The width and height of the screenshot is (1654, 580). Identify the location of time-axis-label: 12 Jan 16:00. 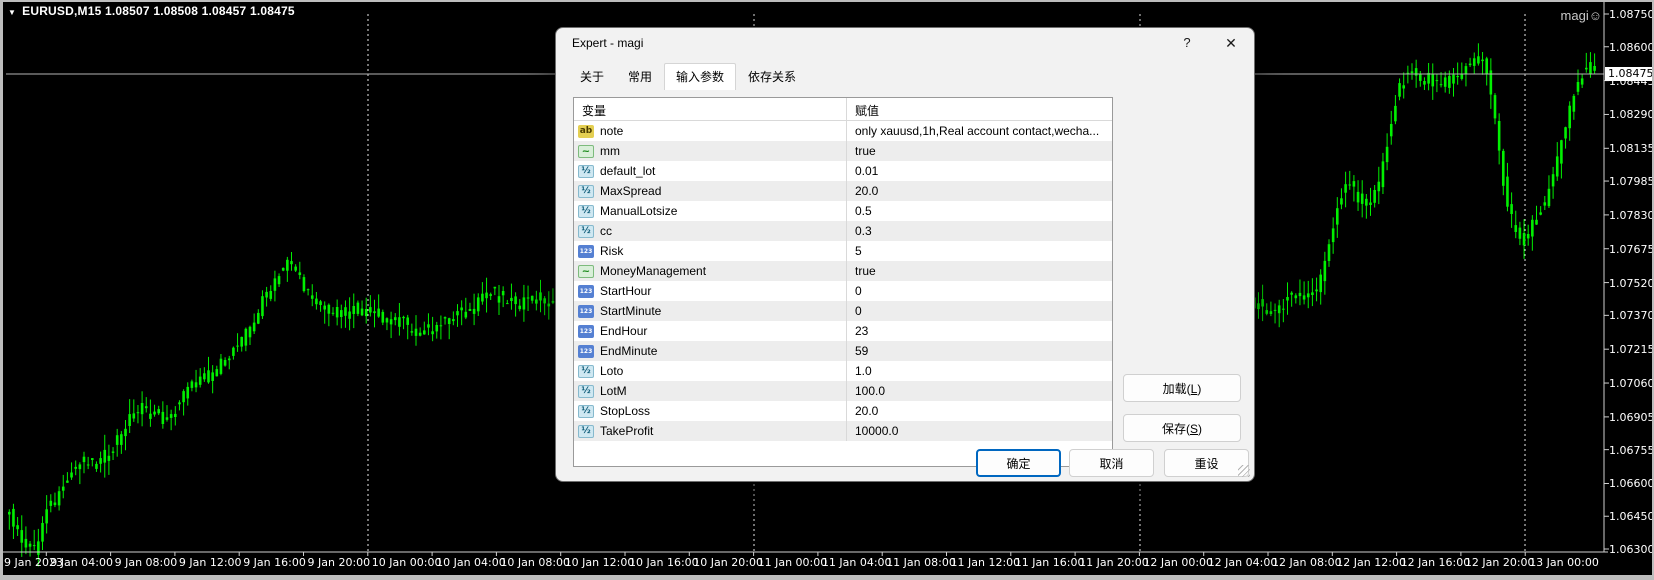
(1435, 562).